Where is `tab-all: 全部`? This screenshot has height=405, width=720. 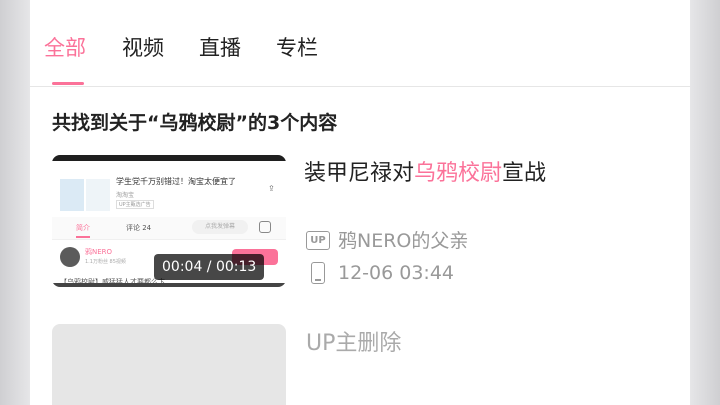 tab-all: 全部 is located at coordinates (65, 48).